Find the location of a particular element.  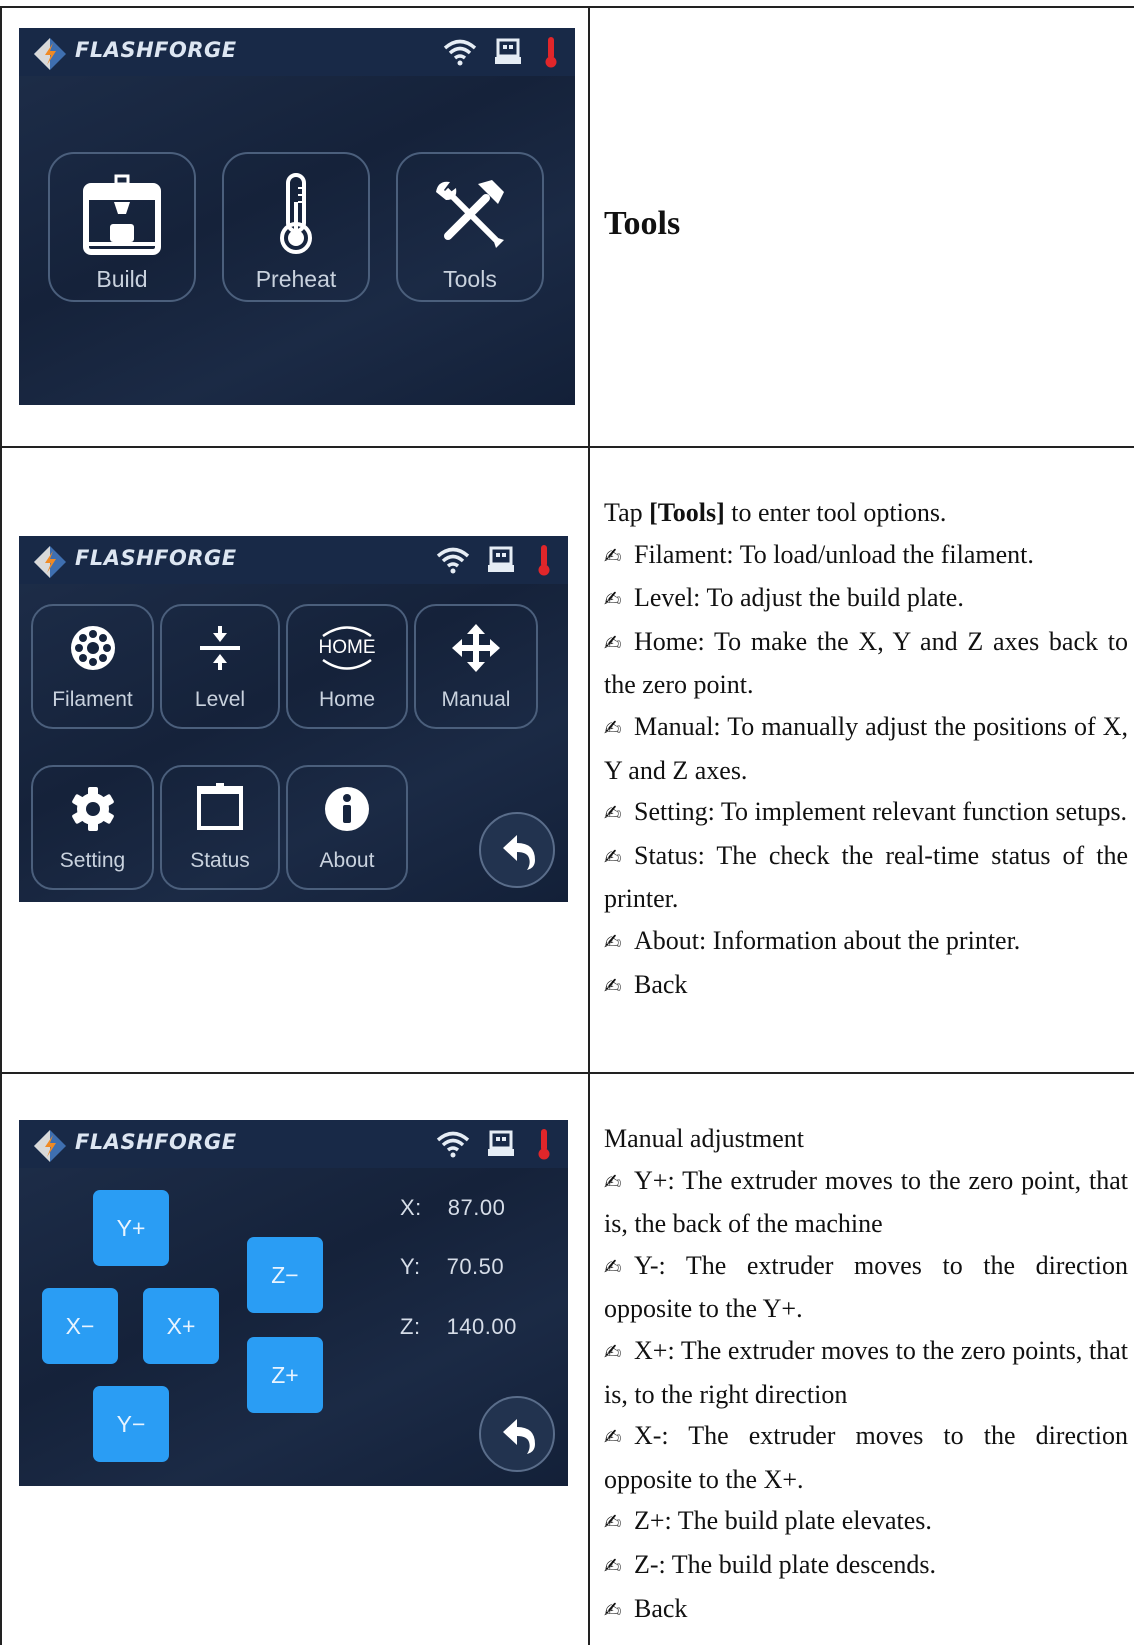

section-heading: Manual adjustment is located at coordinates (704, 1138).